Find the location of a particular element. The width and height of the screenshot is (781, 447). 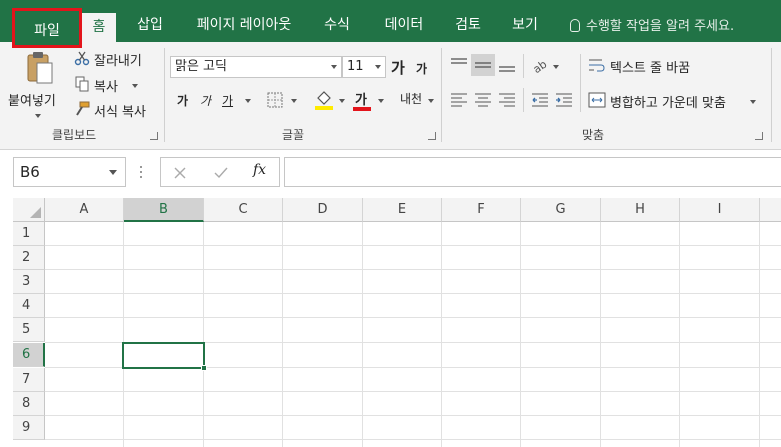

grow-font-button: 가 is located at coordinates (398, 67).